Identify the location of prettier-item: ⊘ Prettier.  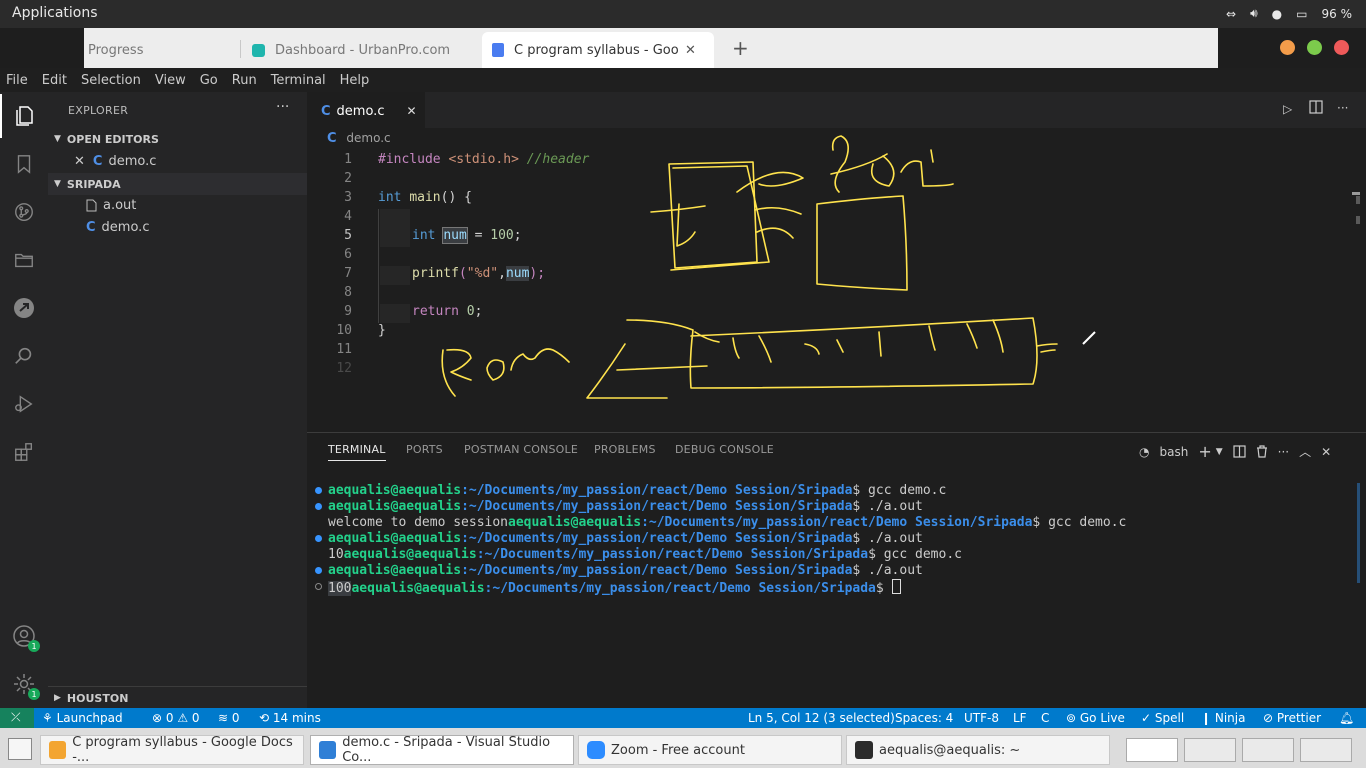
(1292, 718).